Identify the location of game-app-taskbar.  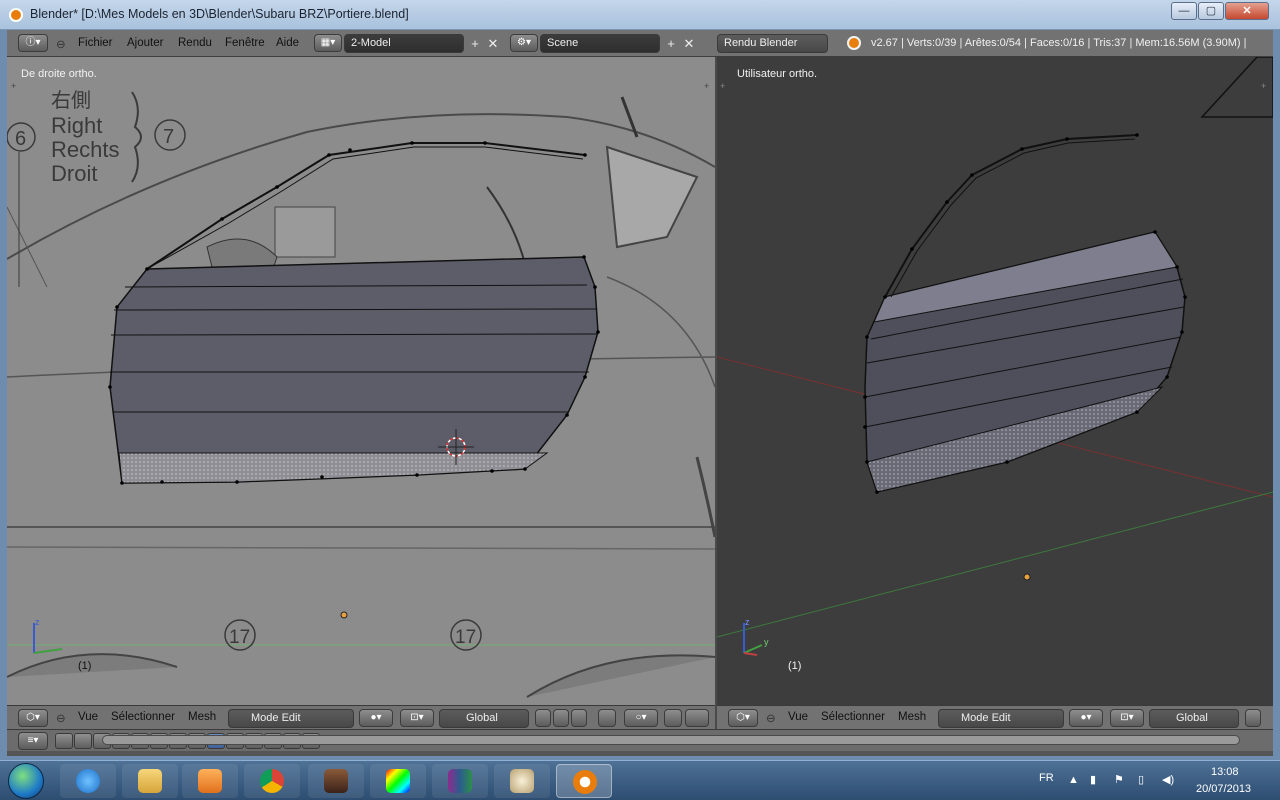
(336, 781).